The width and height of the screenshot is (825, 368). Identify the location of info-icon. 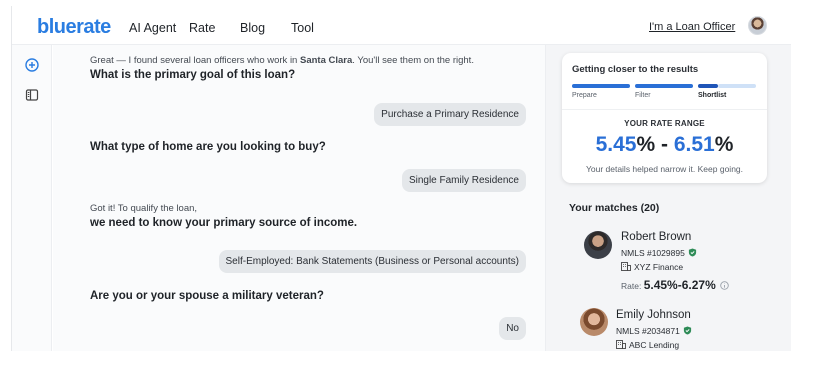
(724, 285).